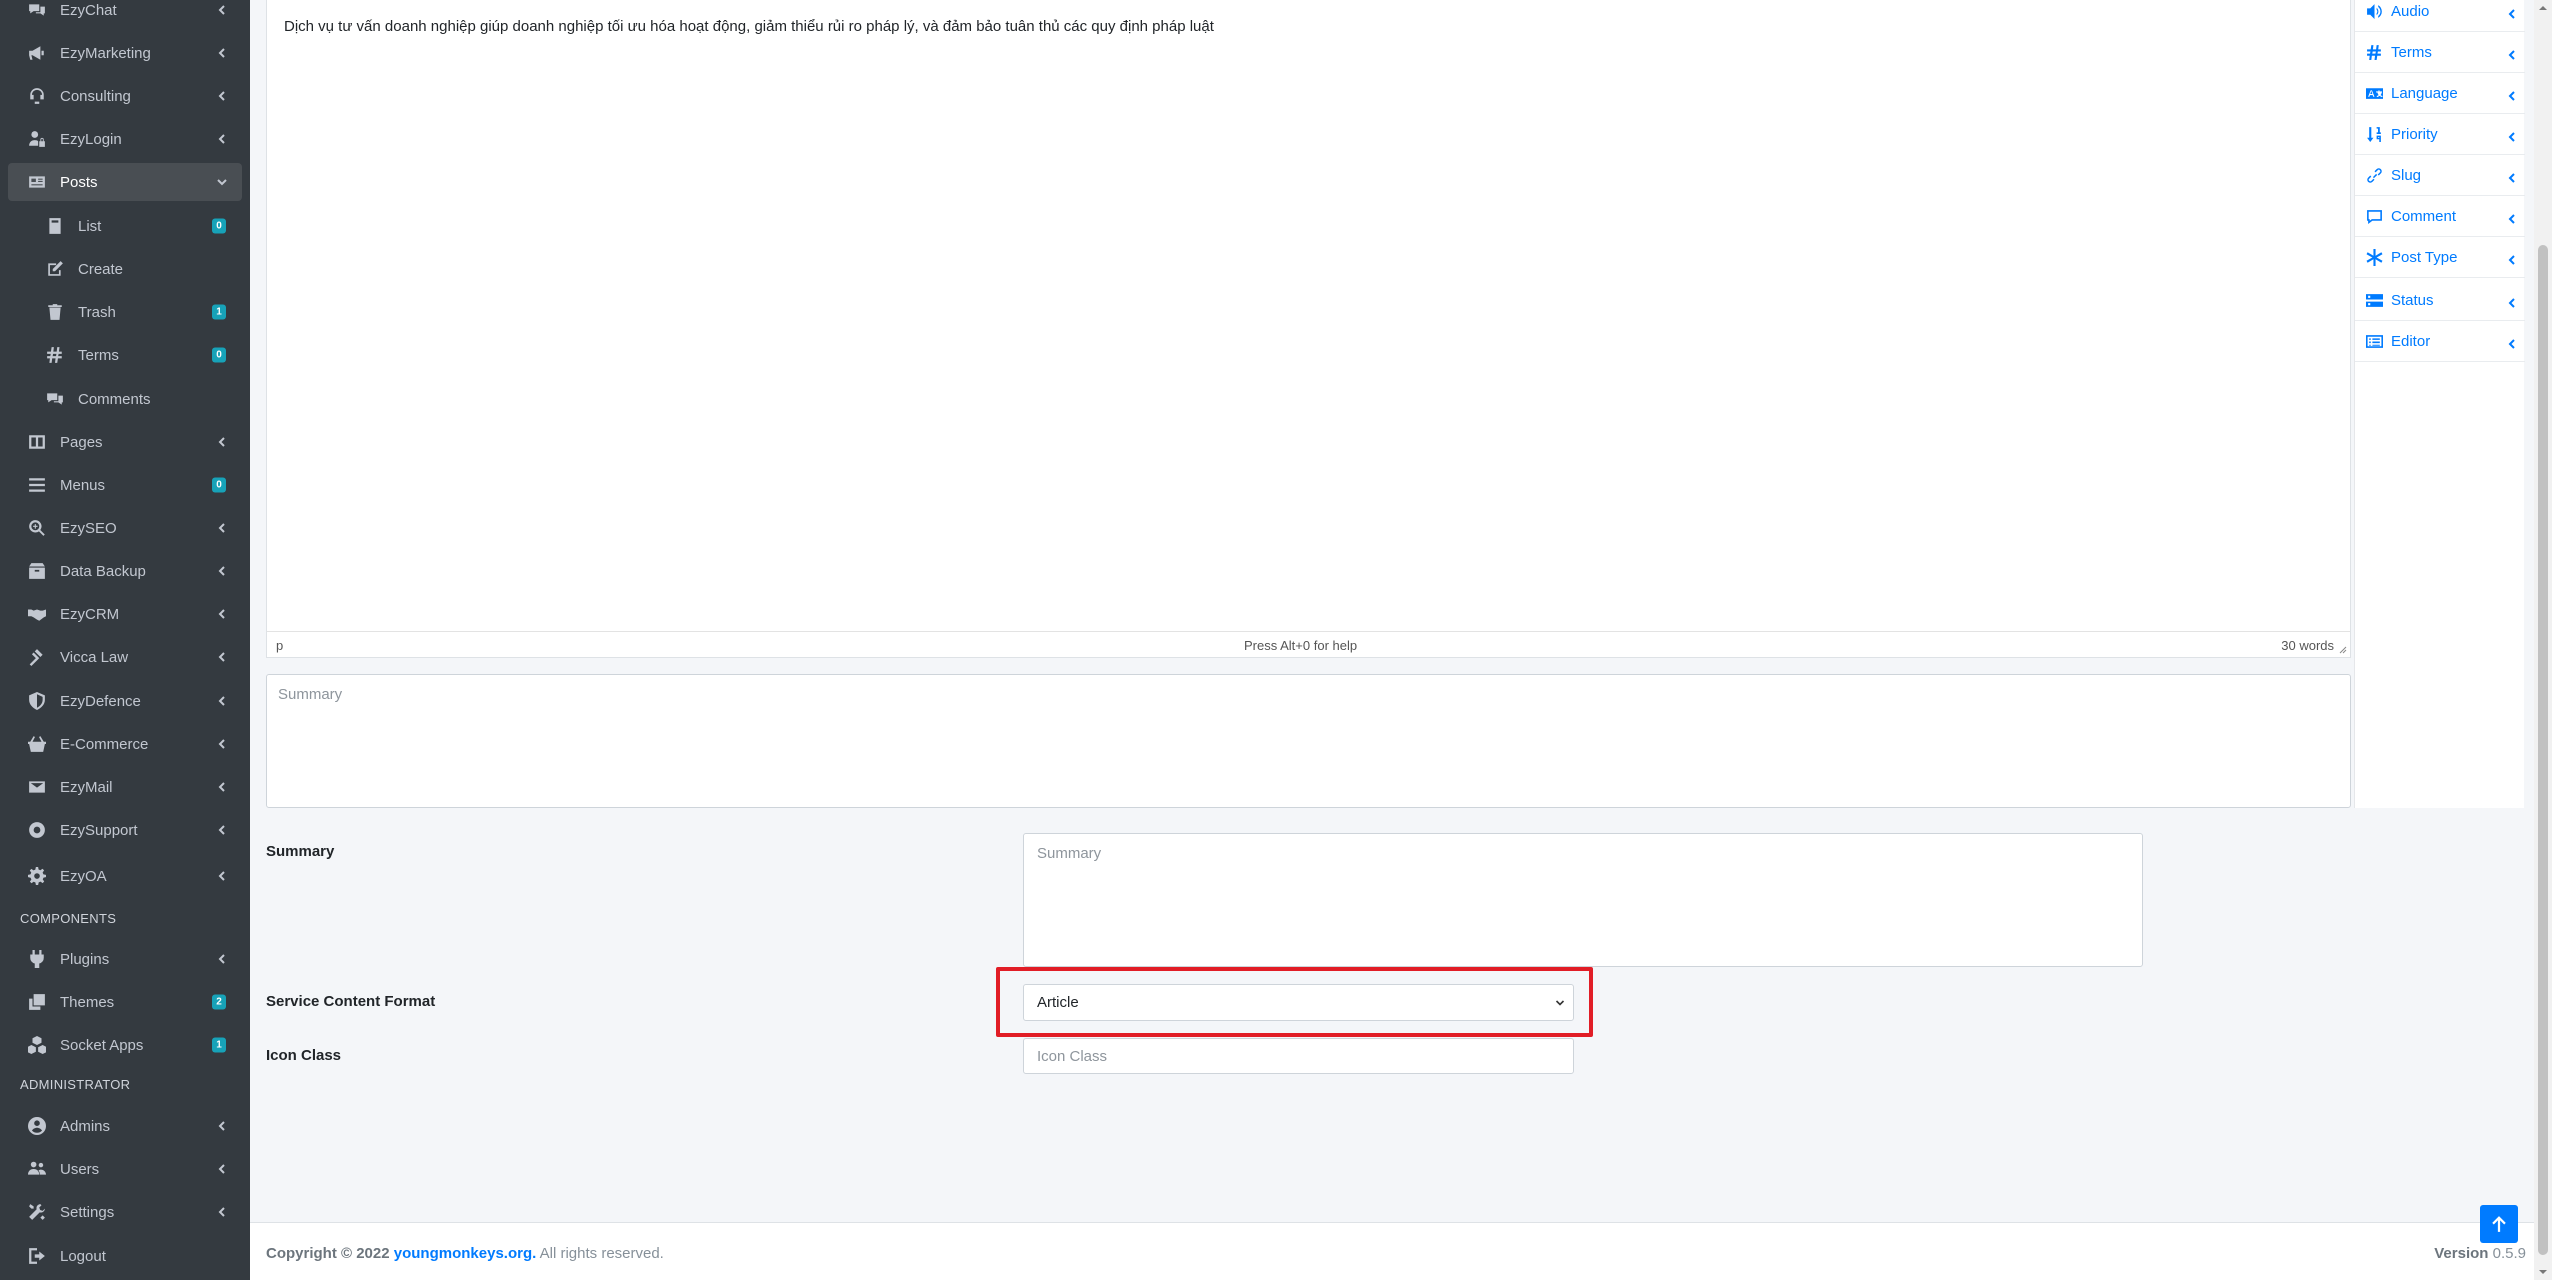  I want to click on panel-item-status: Status, so click(2440, 300).